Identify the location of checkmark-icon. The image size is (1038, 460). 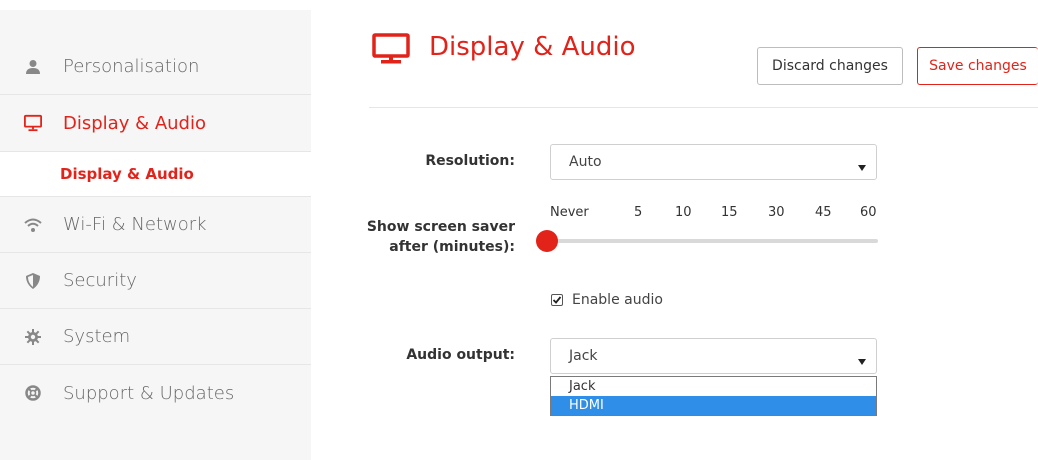
(557, 300).